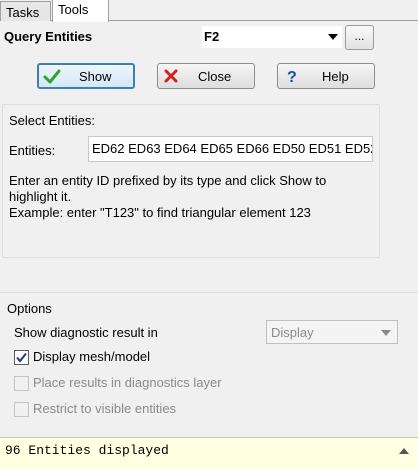 The height and width of the screenshot is (469, 418). I want to click on diagnostics-layer-checkbox, so click(21, 383).